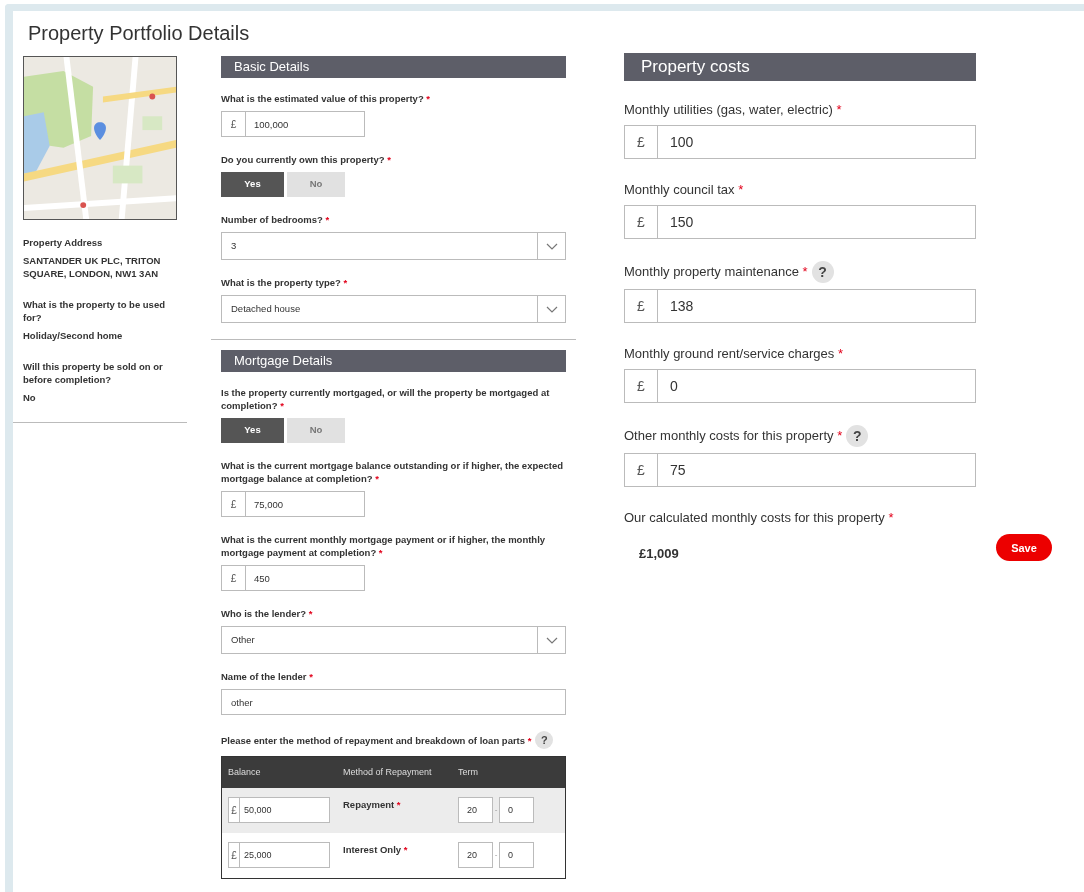 The image size is (1084, 892). What do you see at coordinates (1024, 548) in the screenshot?
I see `save-button: Save` at bounding box center [1024, 548].